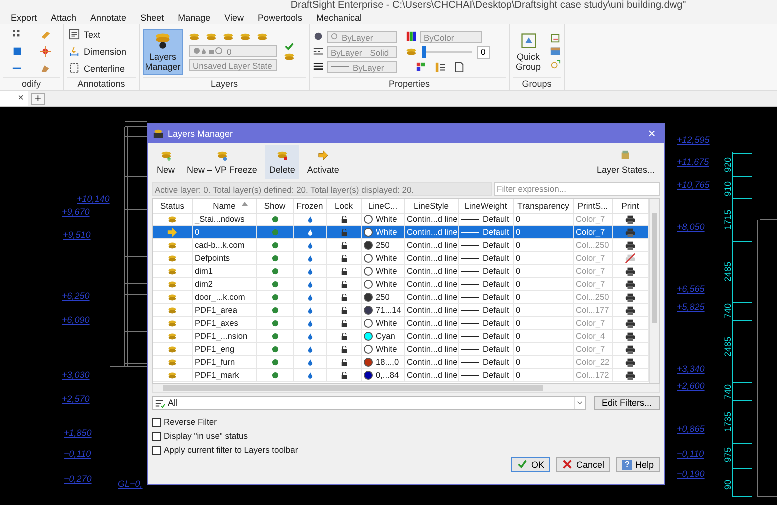  I want to click on group-manager-icon, so click(555, 51).